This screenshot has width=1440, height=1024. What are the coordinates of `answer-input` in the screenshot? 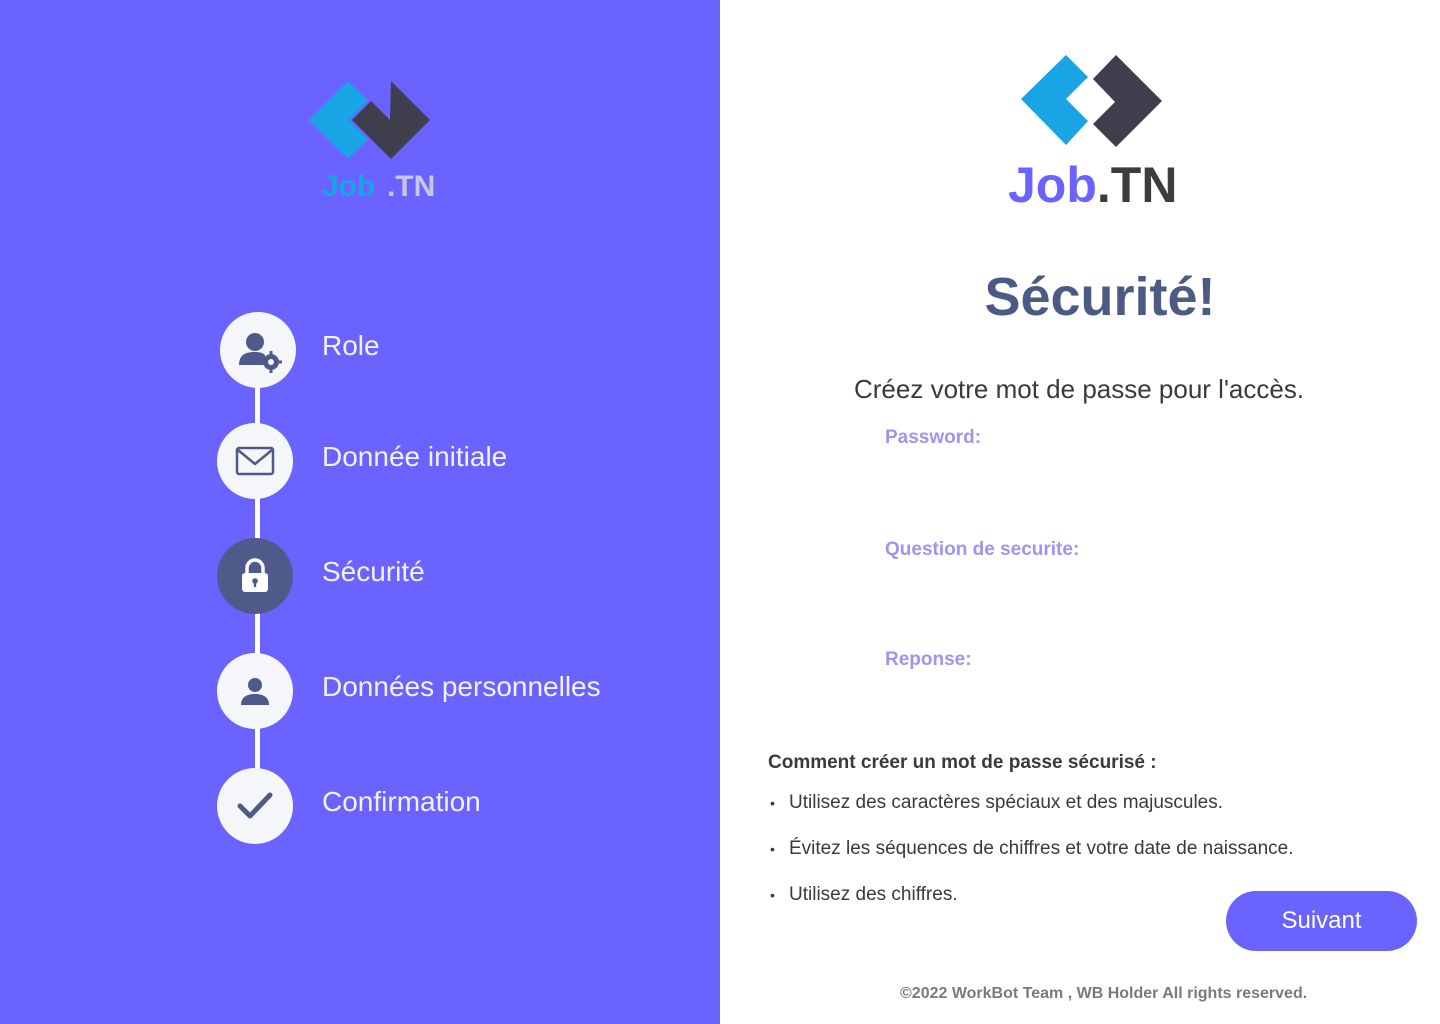 It's located at (1105, 700).